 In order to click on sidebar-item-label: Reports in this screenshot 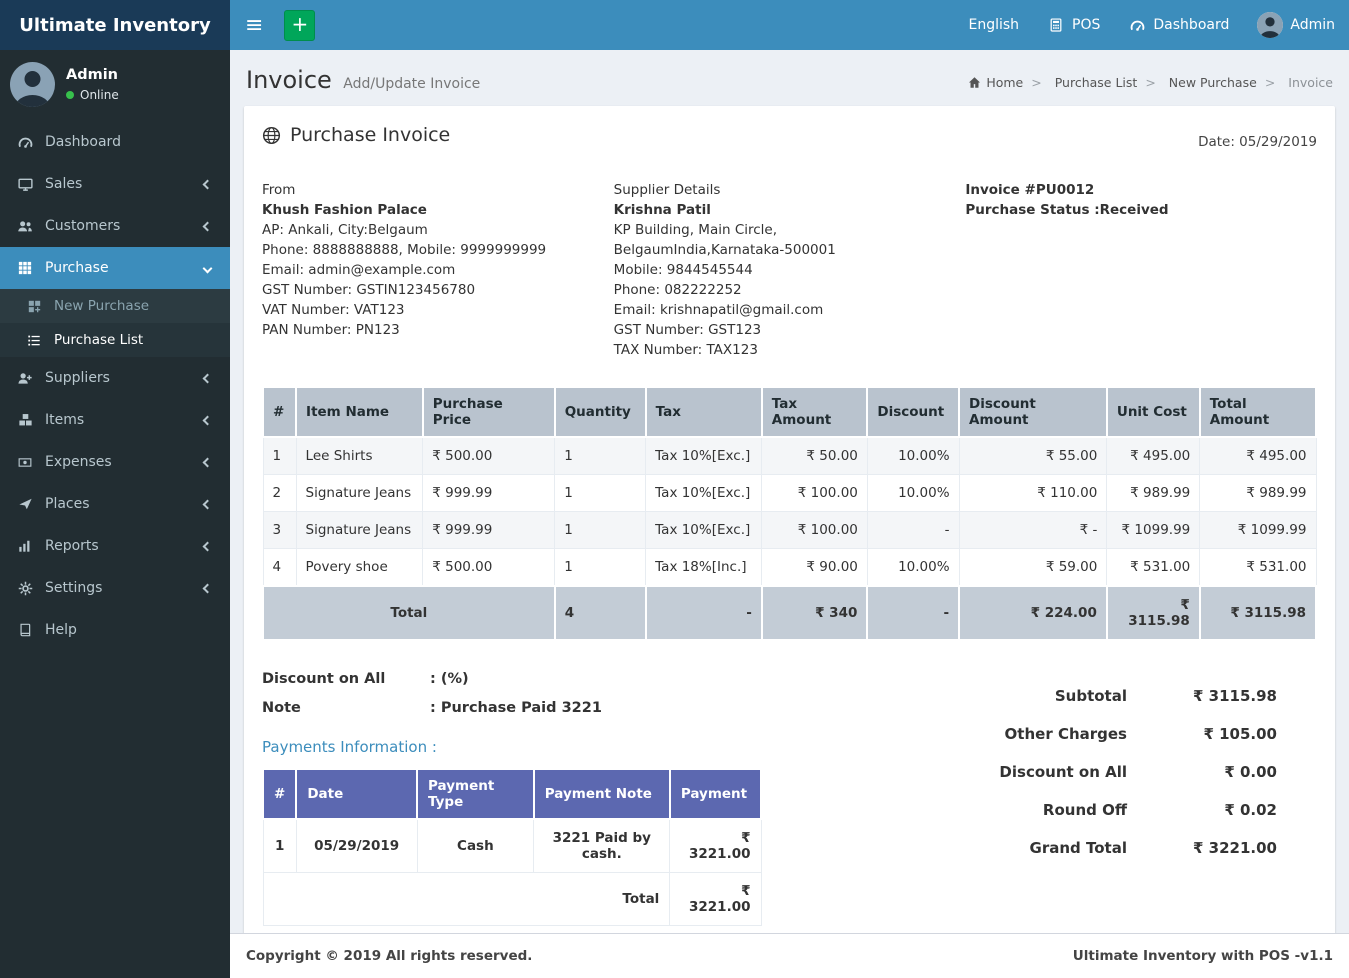, I will do `click(72, 546)`.